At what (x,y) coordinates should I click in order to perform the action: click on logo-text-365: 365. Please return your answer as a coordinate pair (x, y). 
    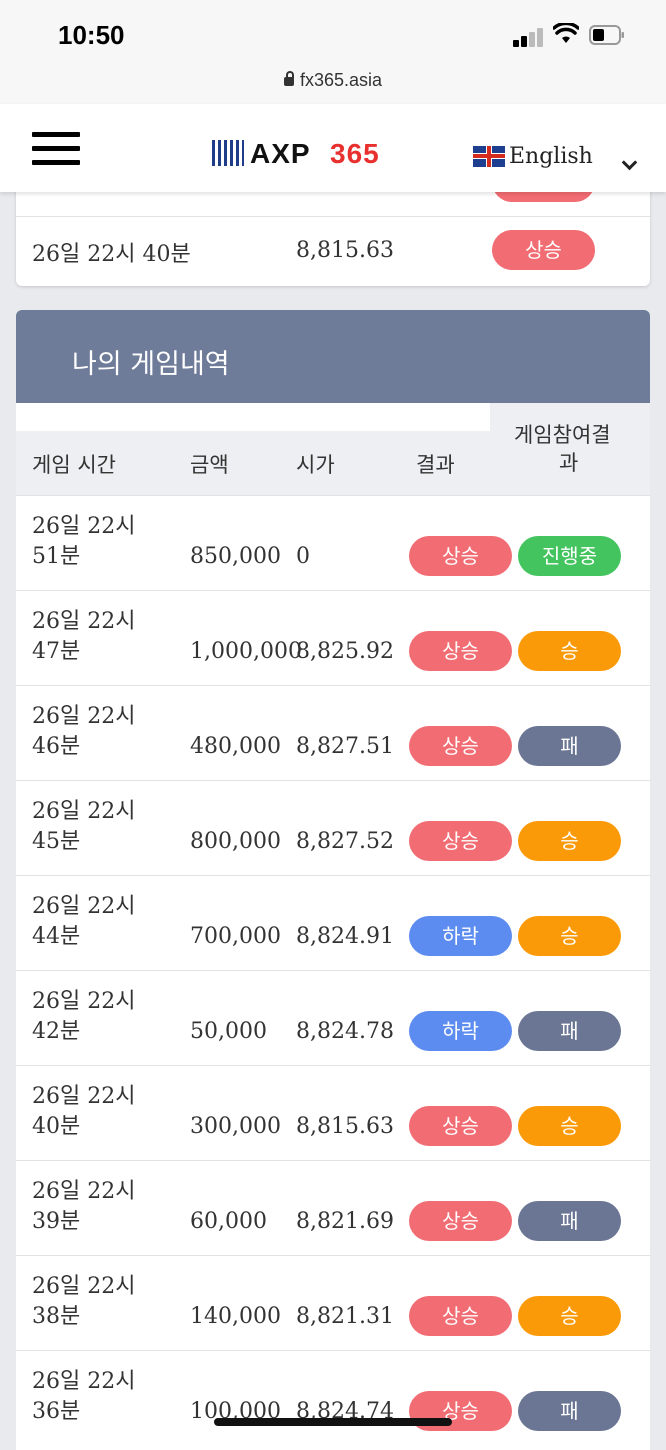
    Looking at the image, I should click on (355, 153).